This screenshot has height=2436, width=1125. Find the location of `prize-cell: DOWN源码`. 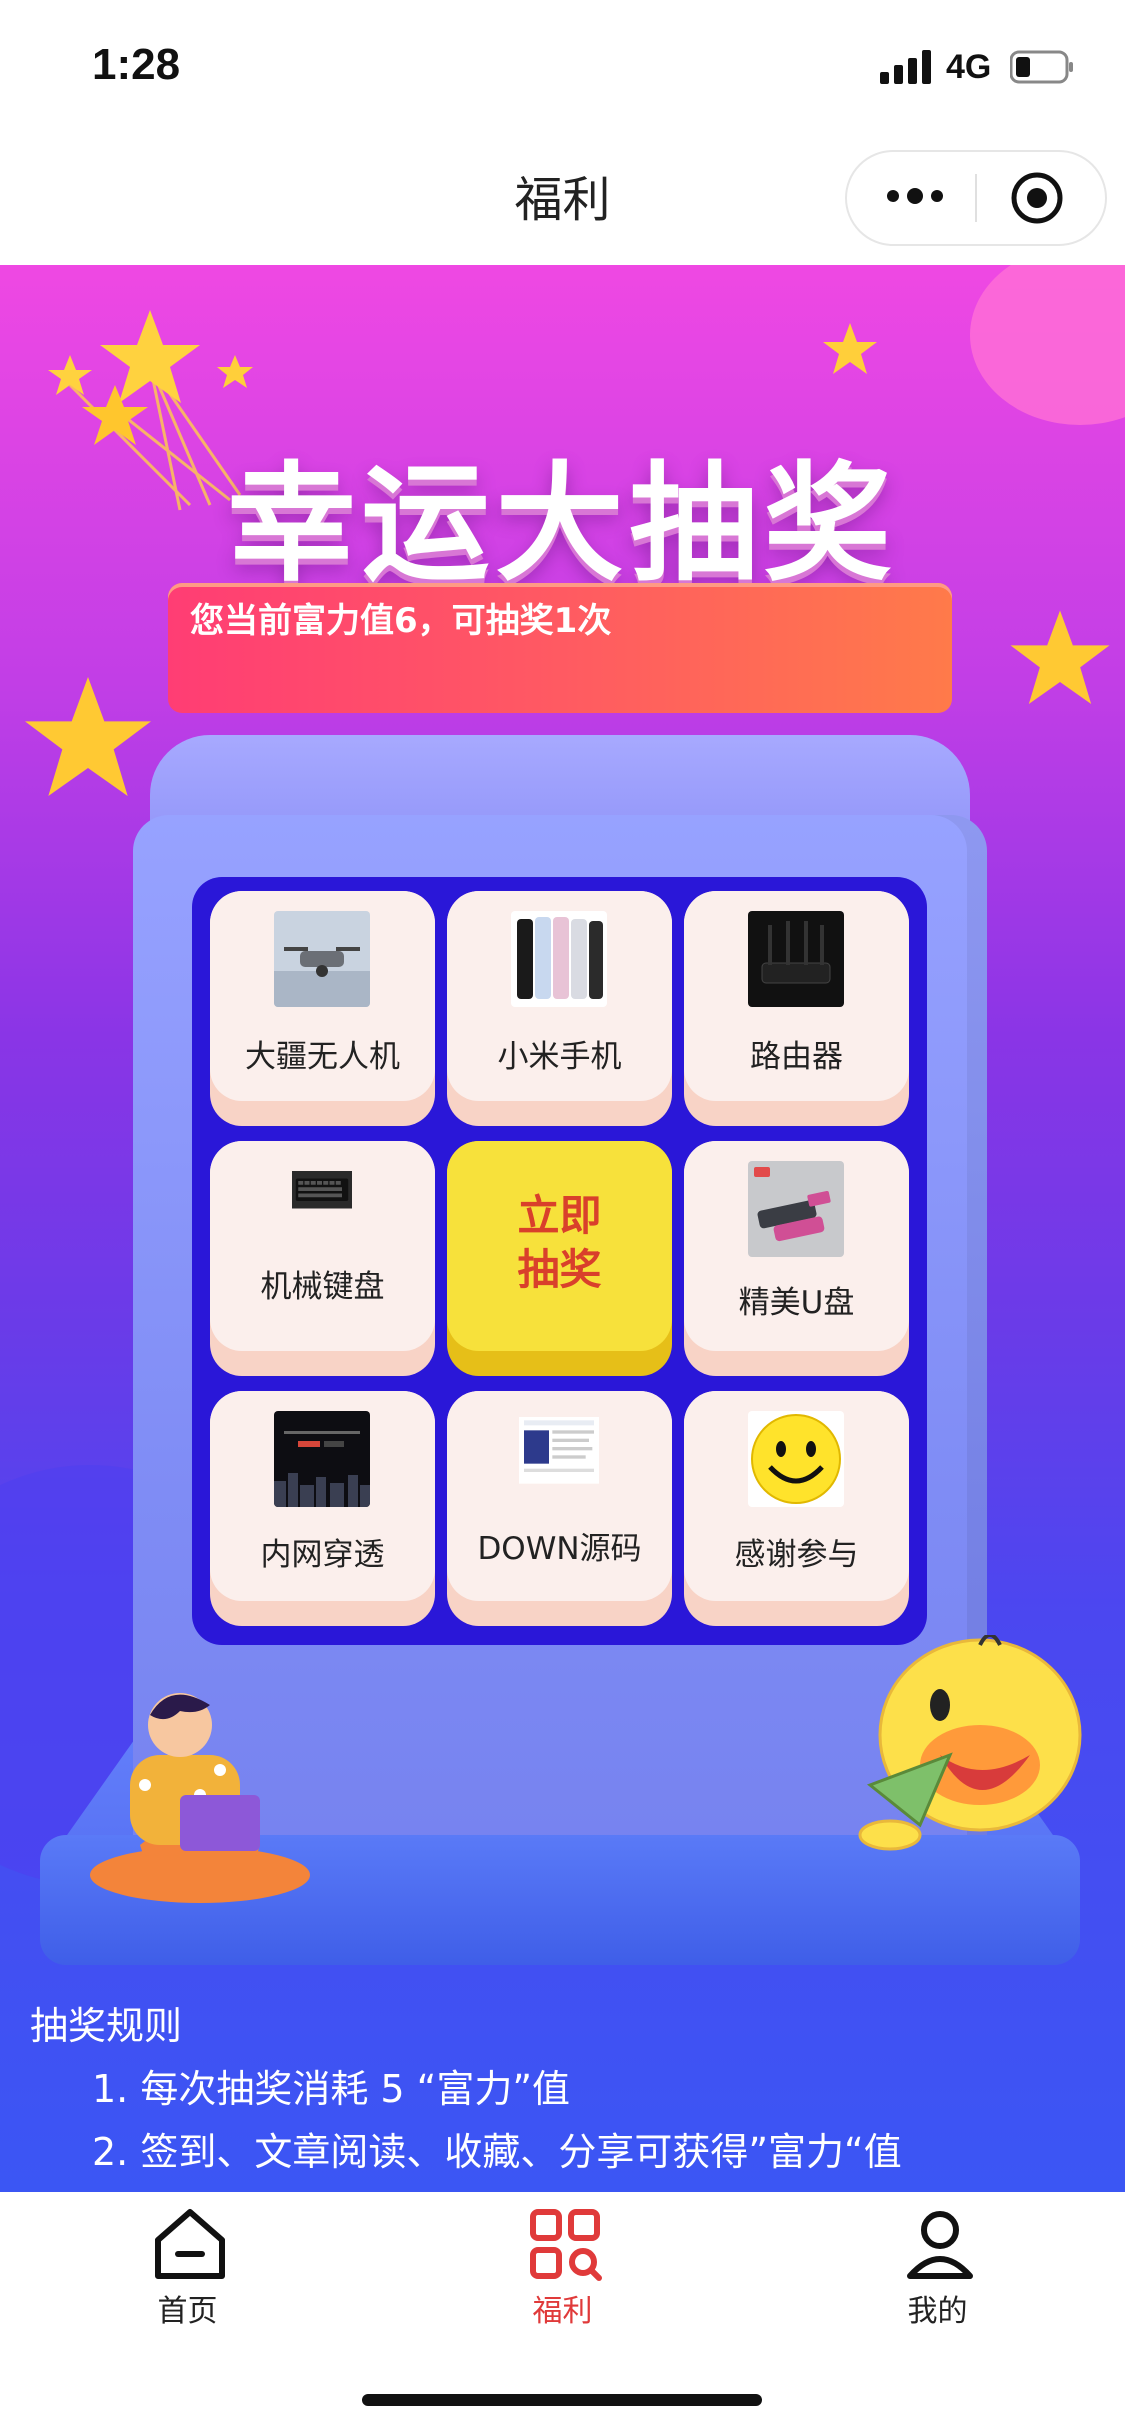

prize-cell: DOWN源码 is located at coordinates (559, 1508).